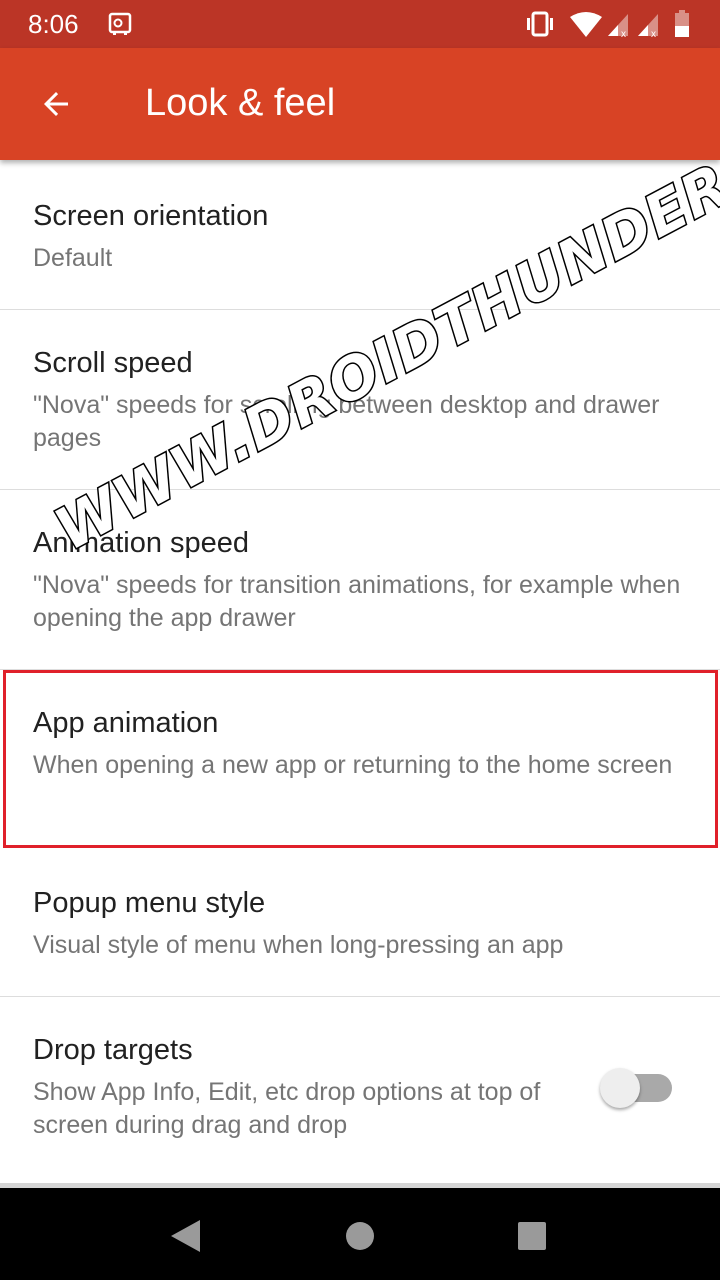  I want to click on status-bar: 8:06 x x, so click(360, 24).